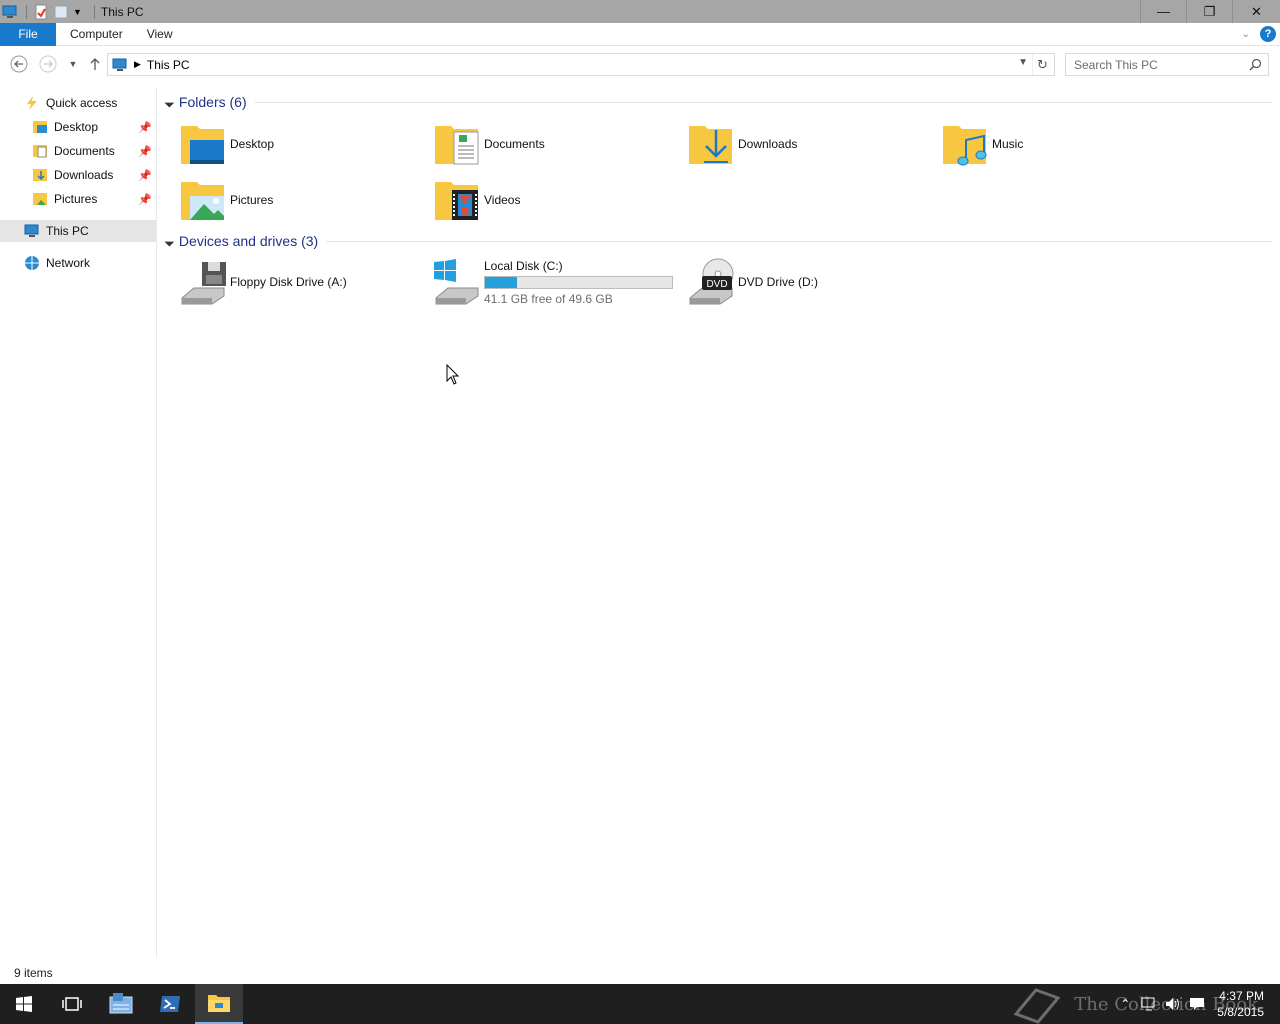 This screenshot has width=1280, height=1024. What do you see at coordinates (203, 283) in the screenshot?
I see `floppy-drive-icon` at bounding box center [203, 283].